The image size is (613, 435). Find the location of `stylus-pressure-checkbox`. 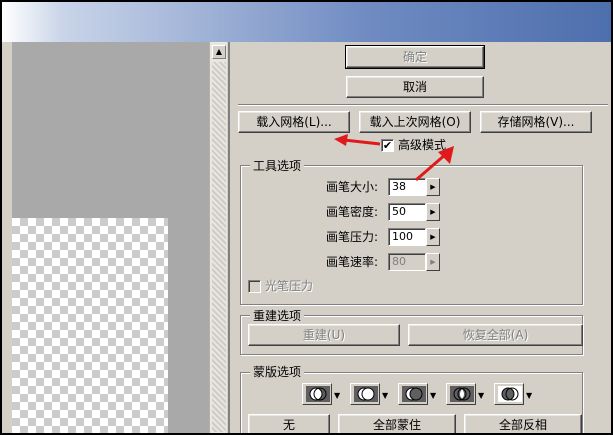

stylus-pressure-checkbox is located at coordinates (254, 286).